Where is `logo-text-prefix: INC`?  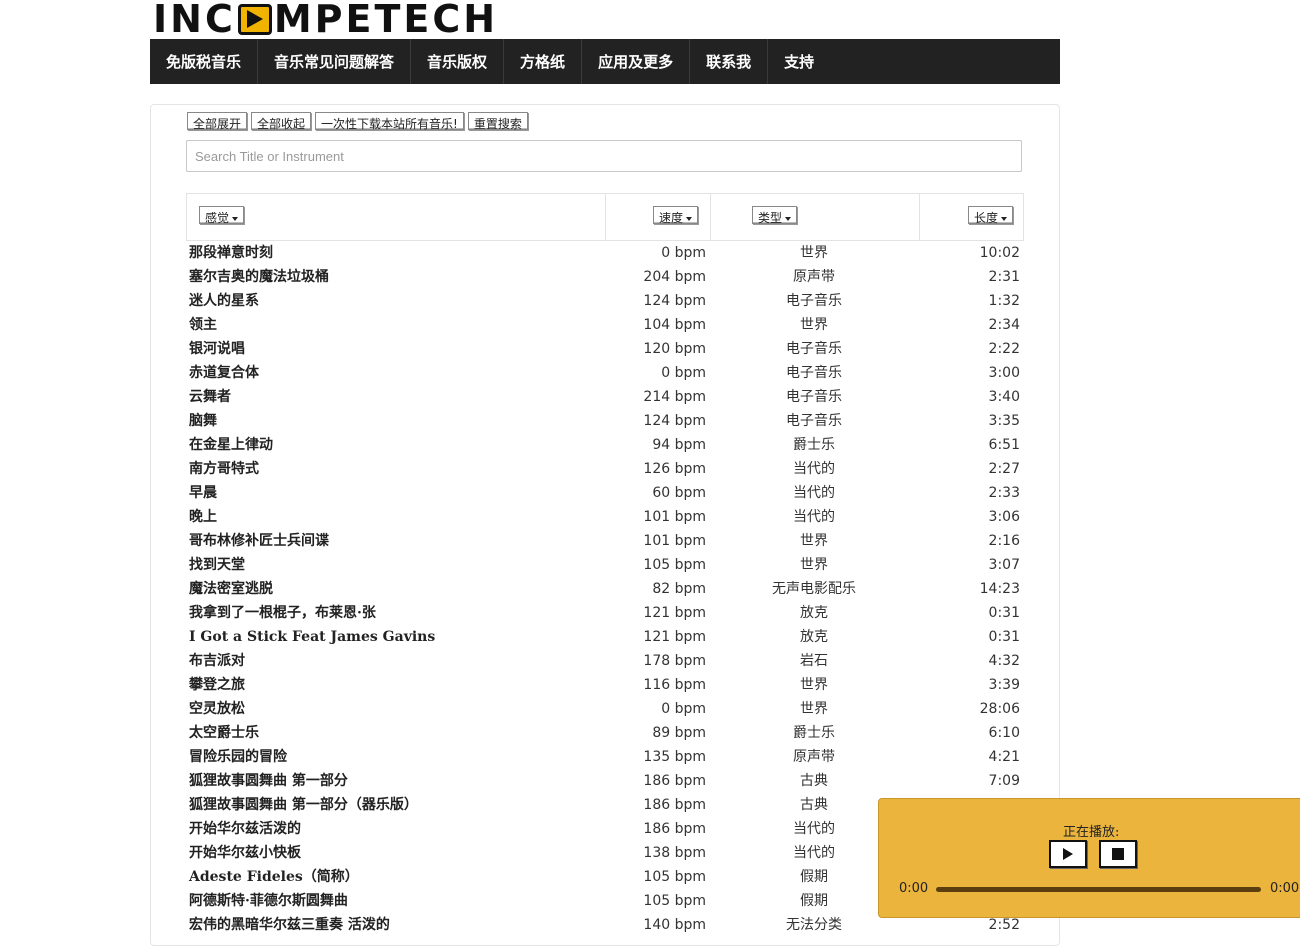 logo-text-prefix: INC is located at coordinates (194, 20).